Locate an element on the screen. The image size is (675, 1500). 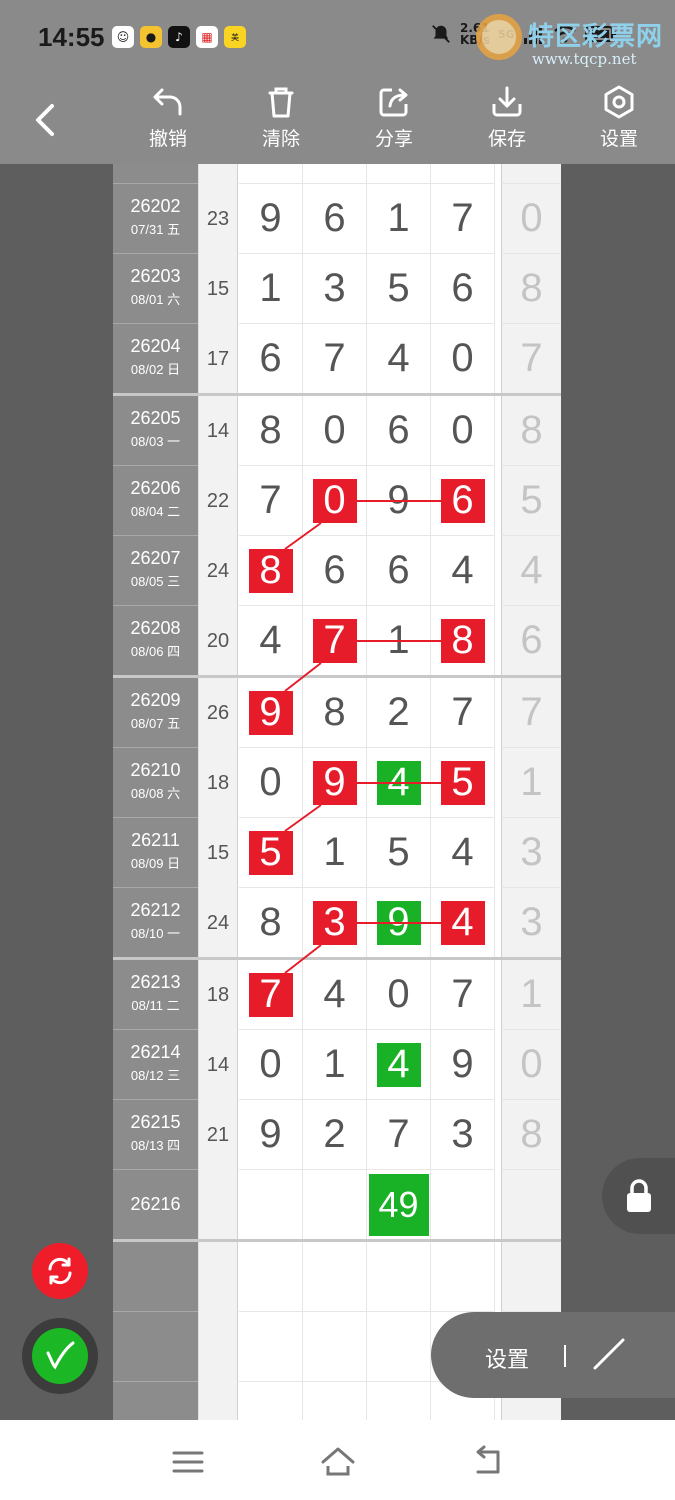
watermark-site-name: 特区彩票网 is located at coordinates (596, 37).